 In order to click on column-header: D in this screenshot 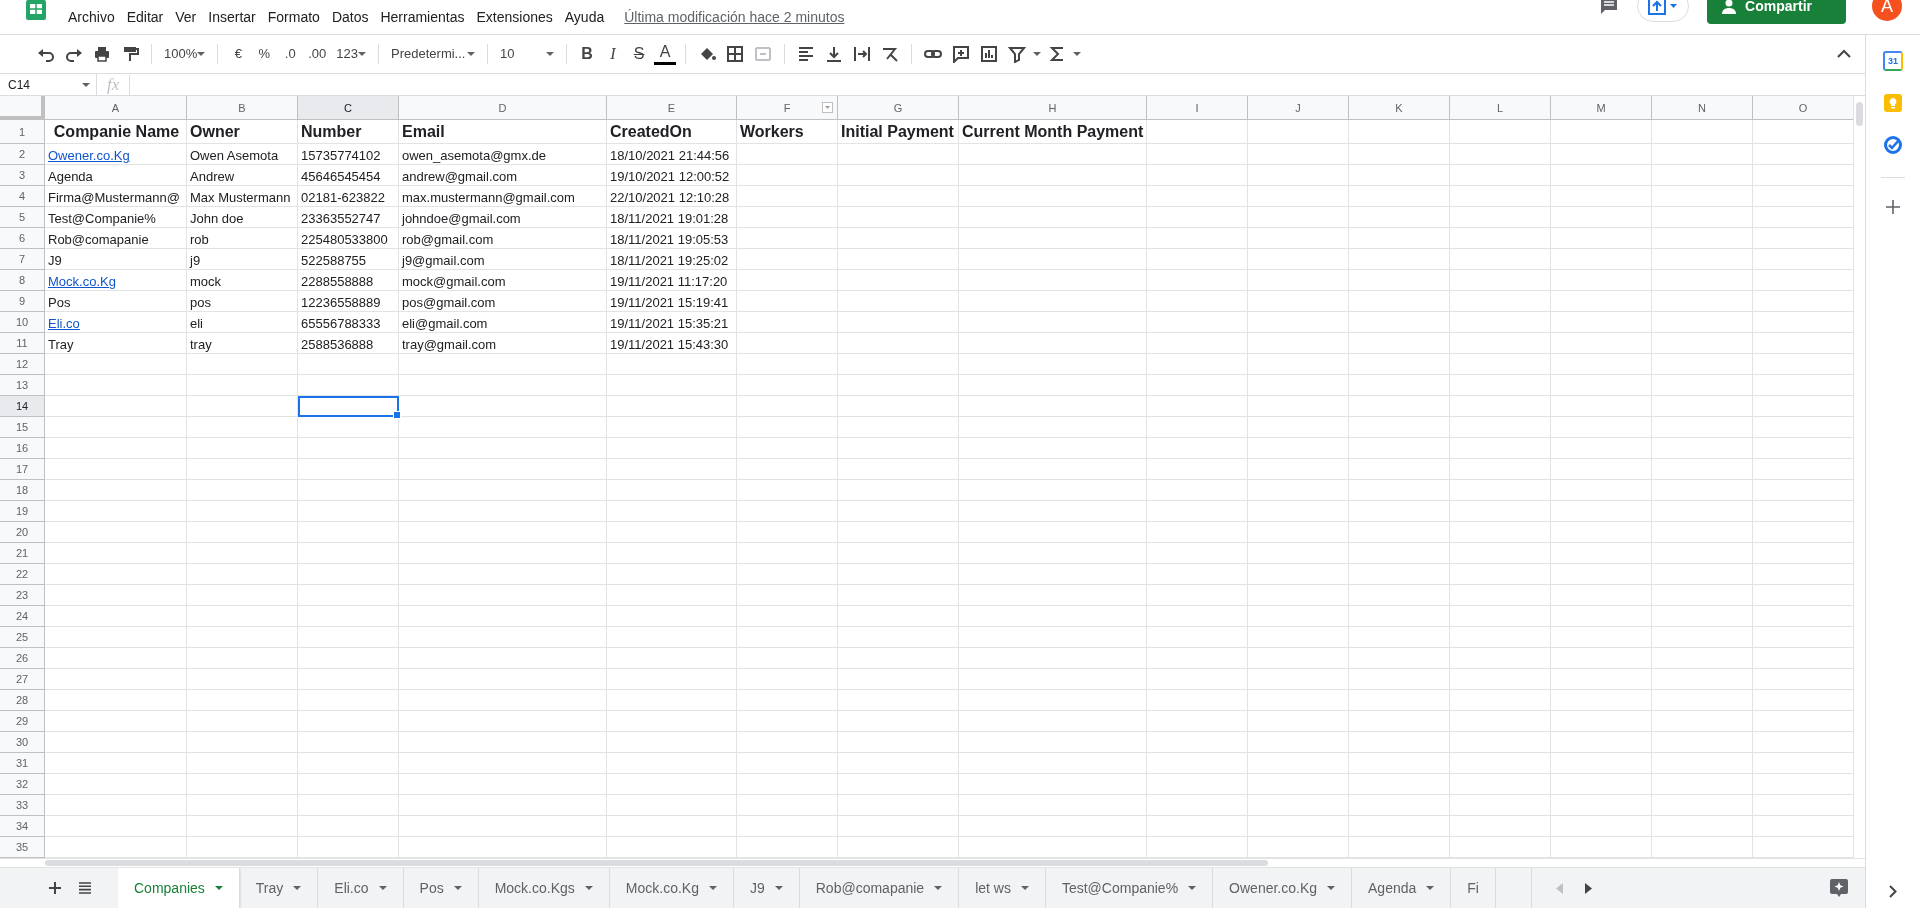, I will do `click(503, 108)`.